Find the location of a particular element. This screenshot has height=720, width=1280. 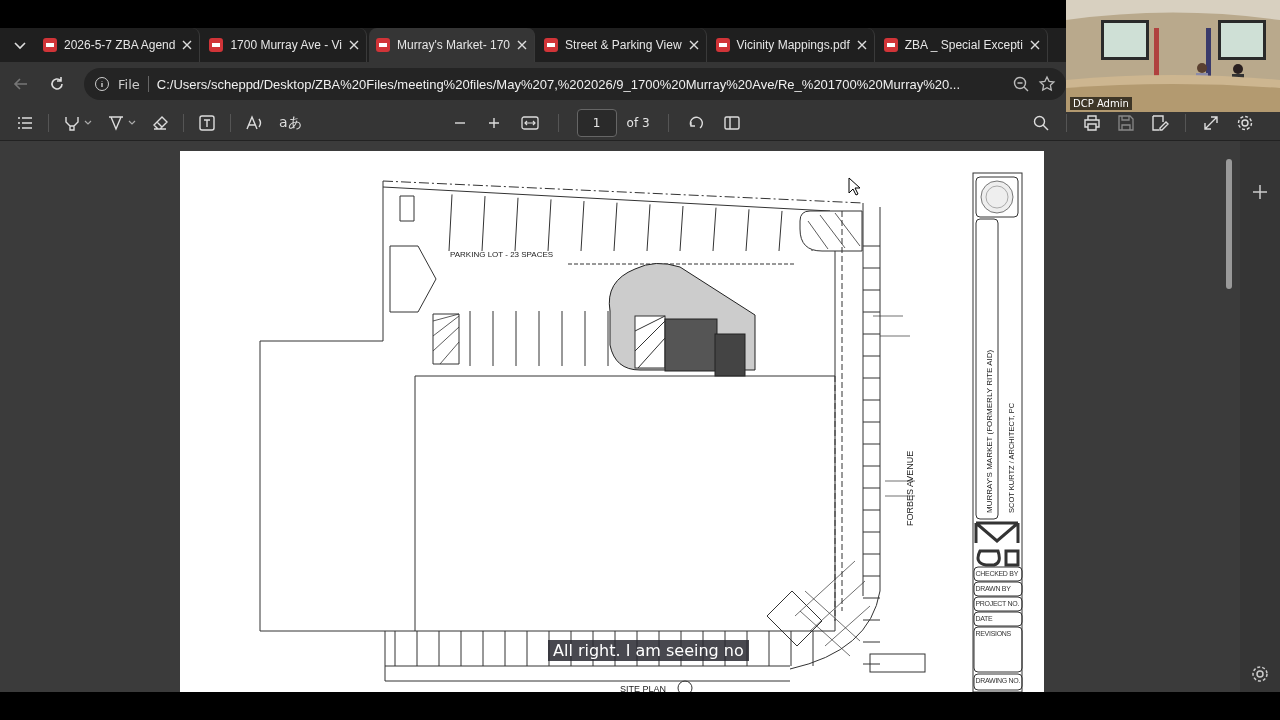

file-label: File is located at coordinates (129, 84).